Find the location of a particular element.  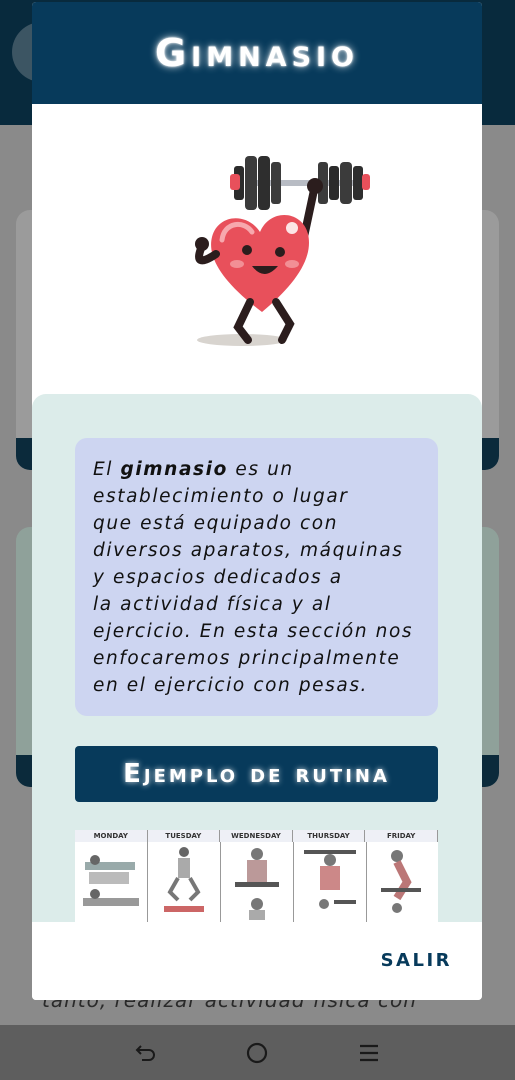

back-arrow-icon is located at coordinates (146, 1053).